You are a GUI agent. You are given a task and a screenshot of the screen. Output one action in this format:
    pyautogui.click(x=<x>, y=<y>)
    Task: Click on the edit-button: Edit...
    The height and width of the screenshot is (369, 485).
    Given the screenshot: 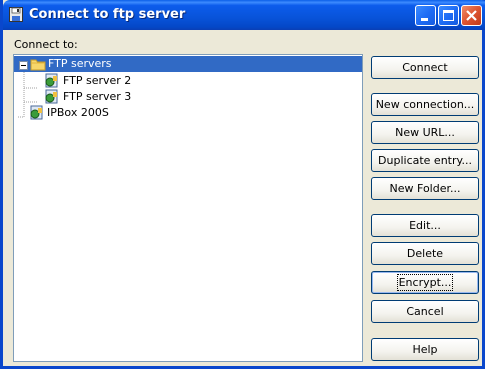 What is the action you would take?
    pyautogui.click(x=425, y=225)
    